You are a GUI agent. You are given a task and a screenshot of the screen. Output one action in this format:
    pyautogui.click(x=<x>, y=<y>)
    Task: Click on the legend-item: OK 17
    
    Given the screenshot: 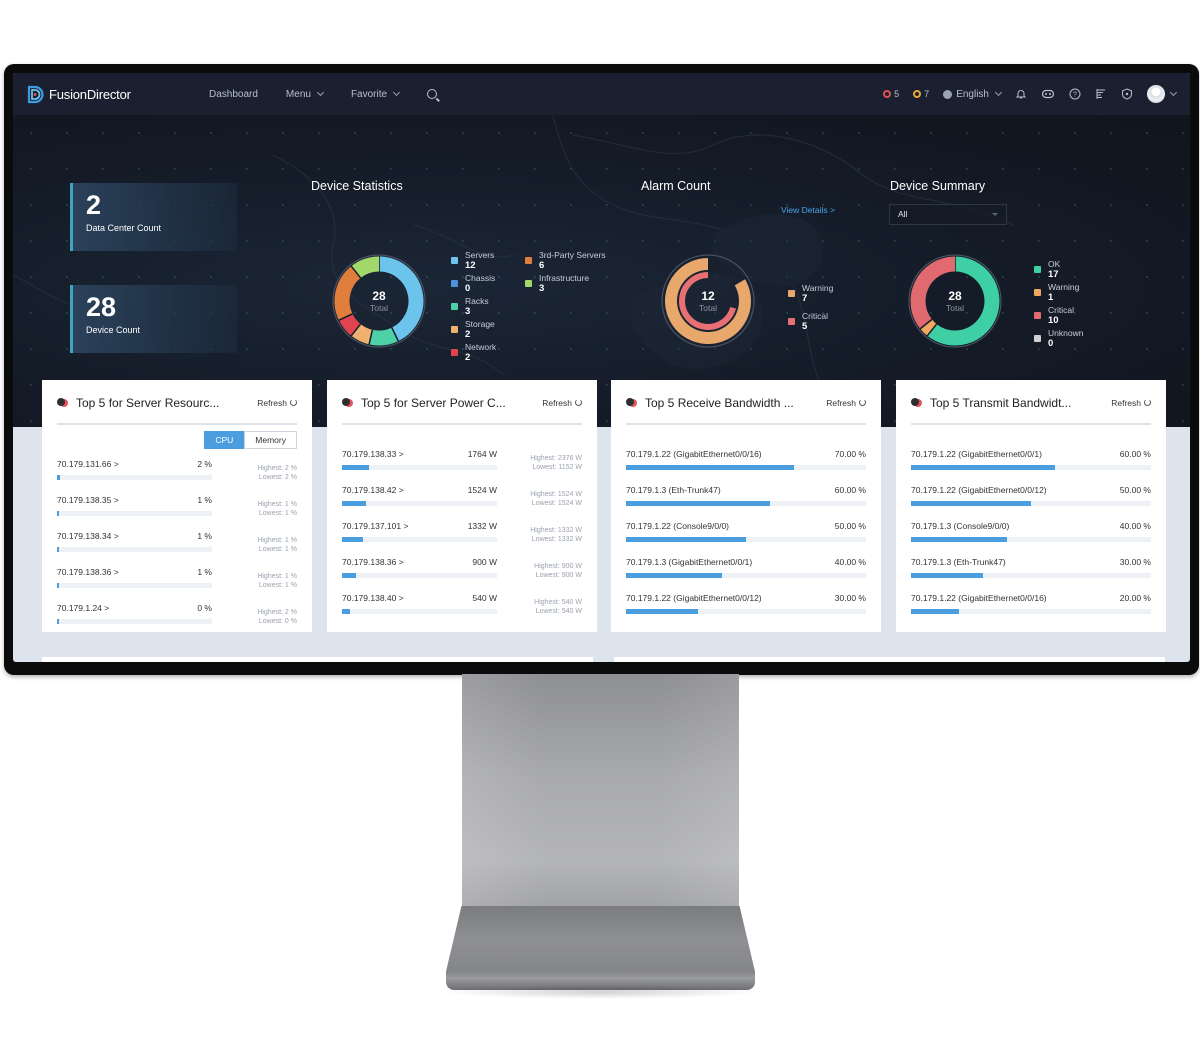 What is the action you would take?
    pyautogui.click(x=1058, y=270)
    